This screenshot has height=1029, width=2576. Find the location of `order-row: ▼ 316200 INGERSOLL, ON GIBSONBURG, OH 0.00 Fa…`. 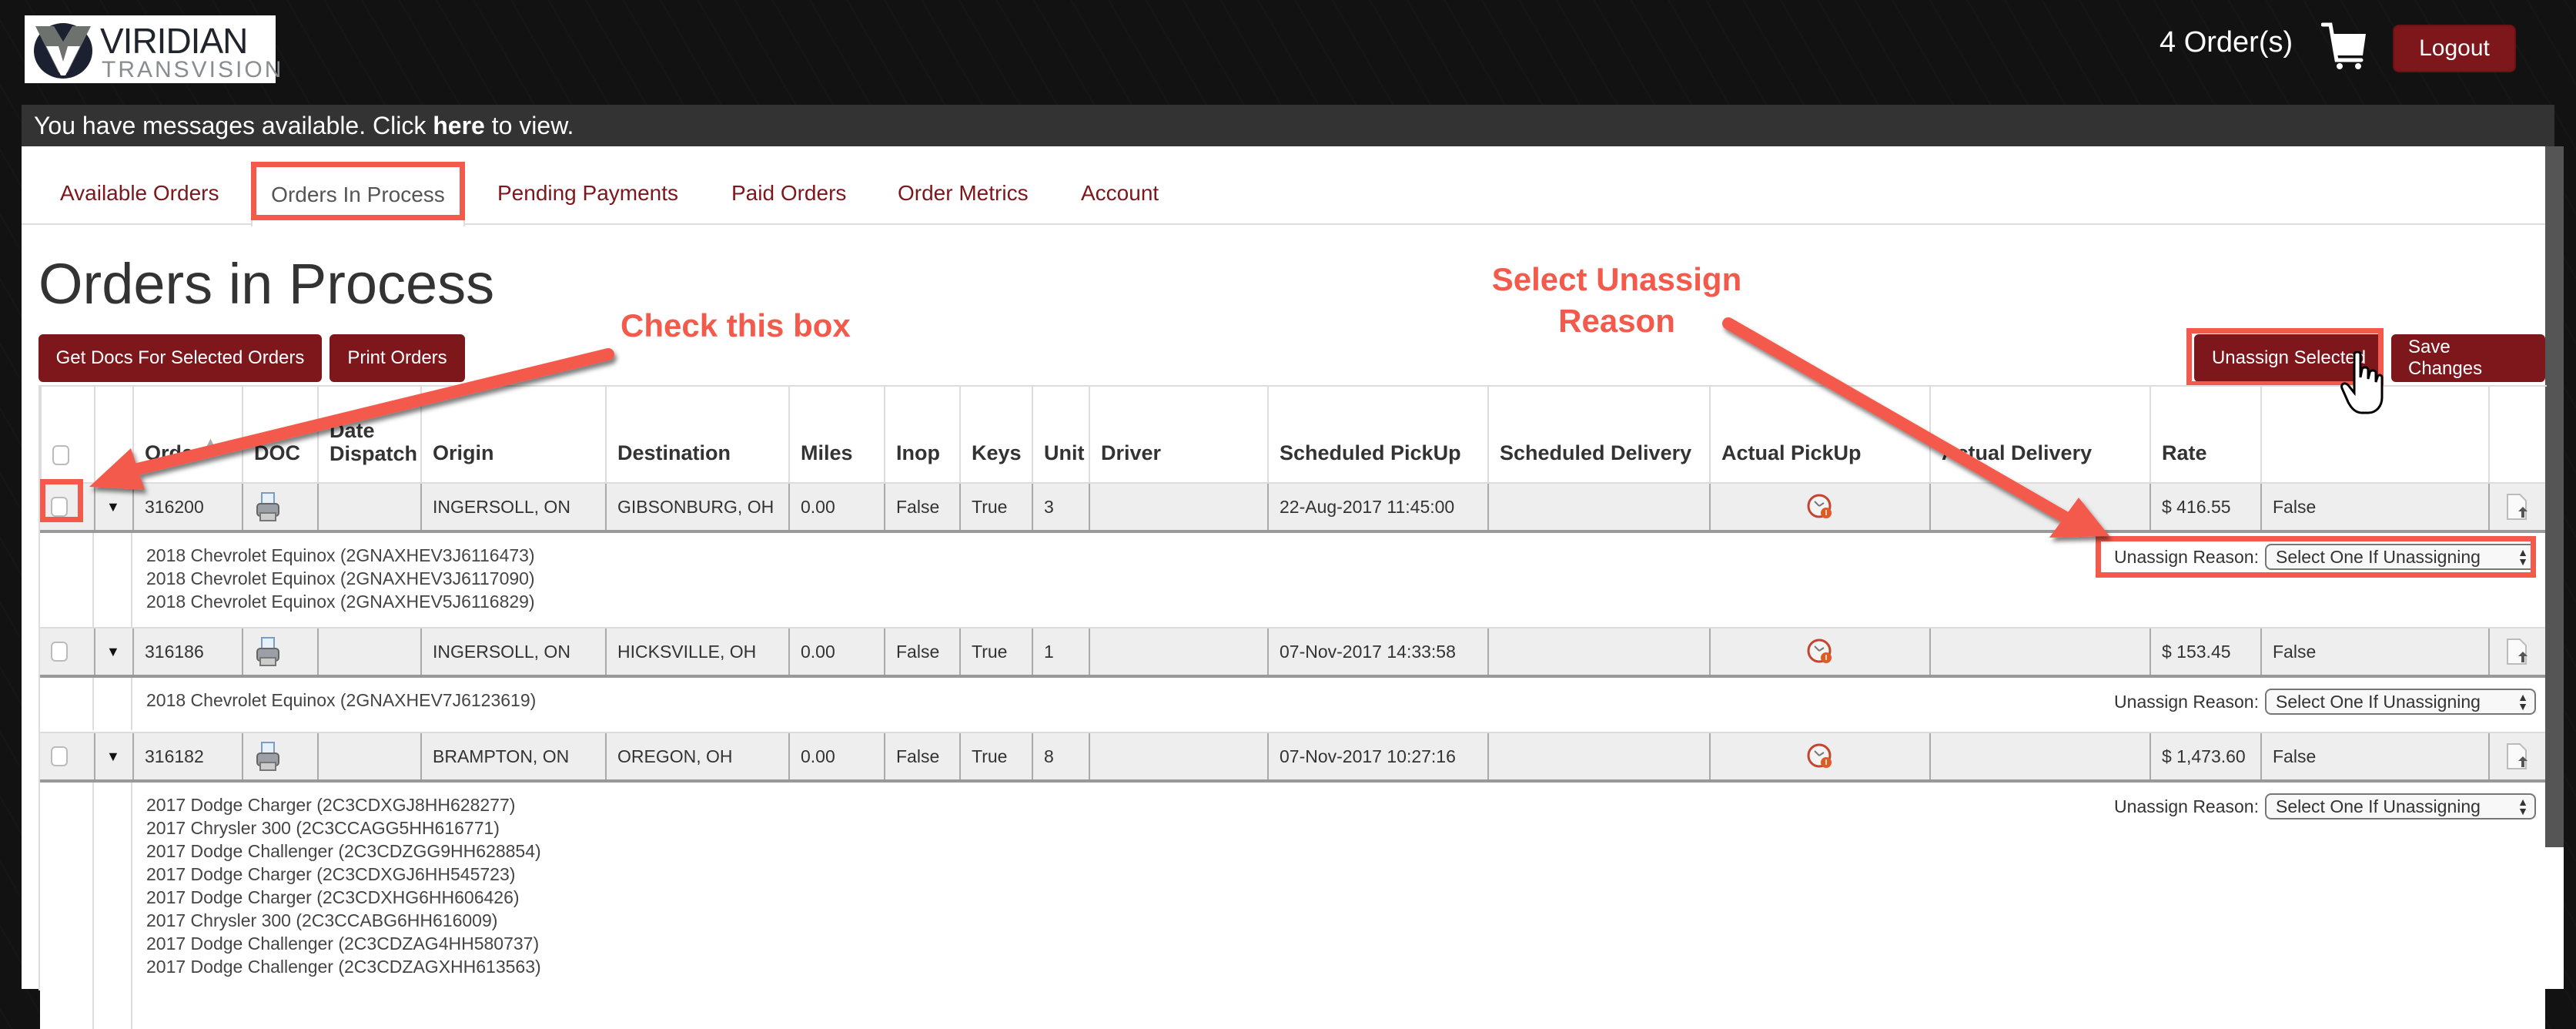

order-row: ▼ 316200 INGERSOLL, ON GIBSONBURG, OH 0.00 Fa… is located at coordinates (1292, 507).